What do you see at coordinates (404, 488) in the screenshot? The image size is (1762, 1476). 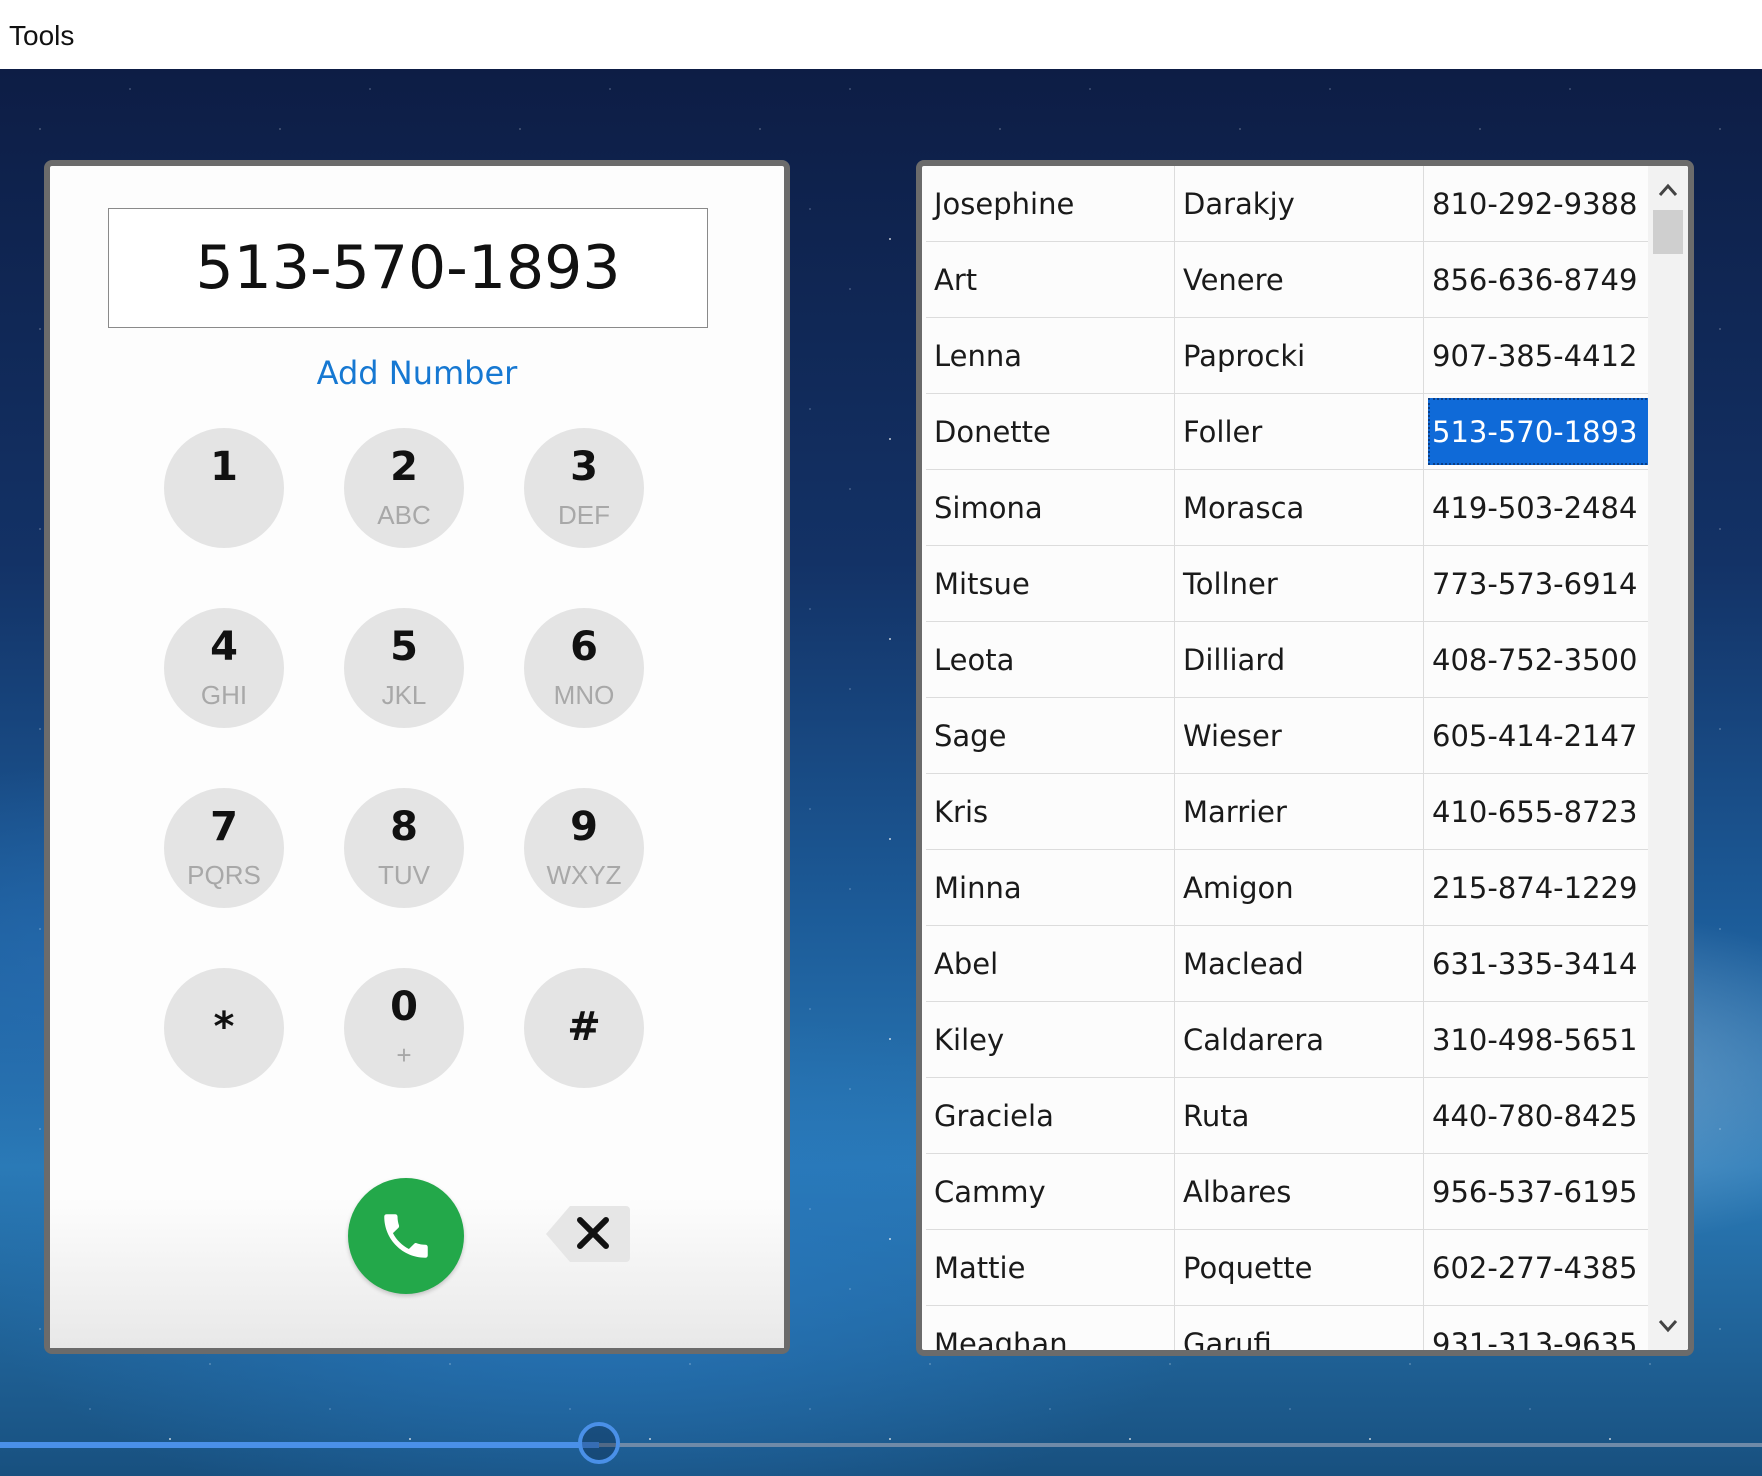 I see `key-2: 2 ABC` at bounding box center [404, 488].